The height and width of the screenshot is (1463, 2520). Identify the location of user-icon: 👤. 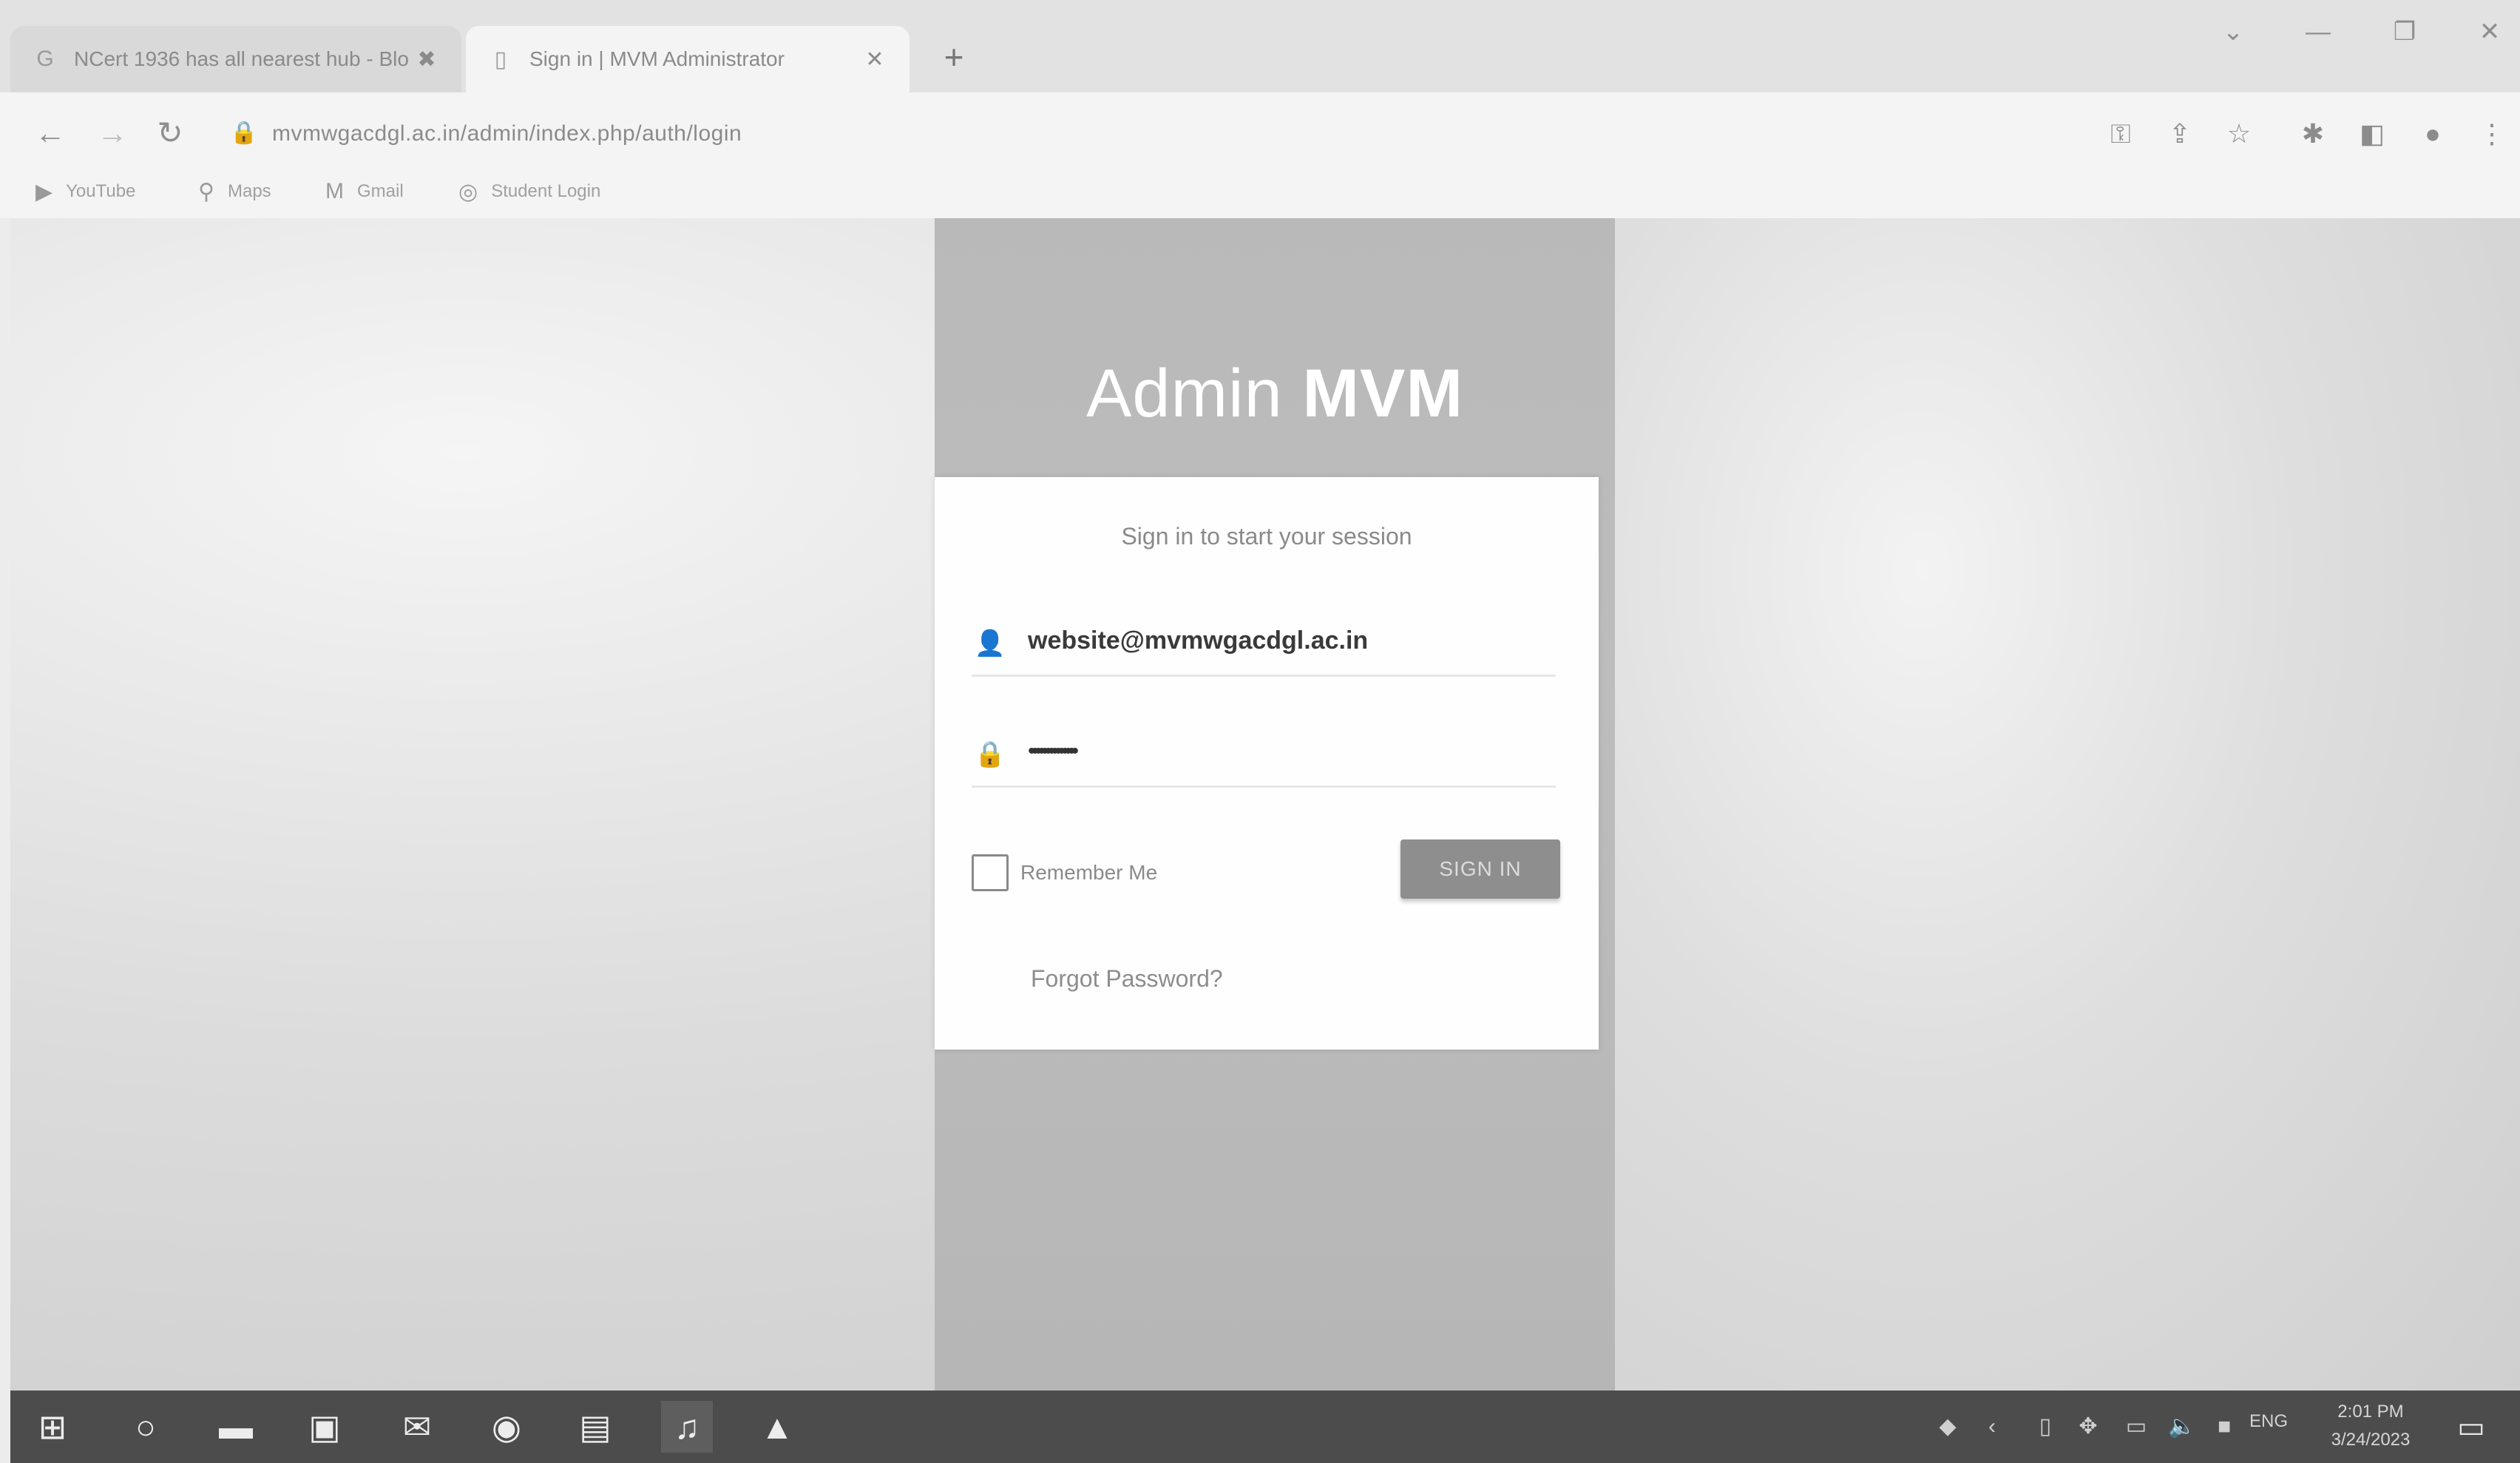
(990, 643).